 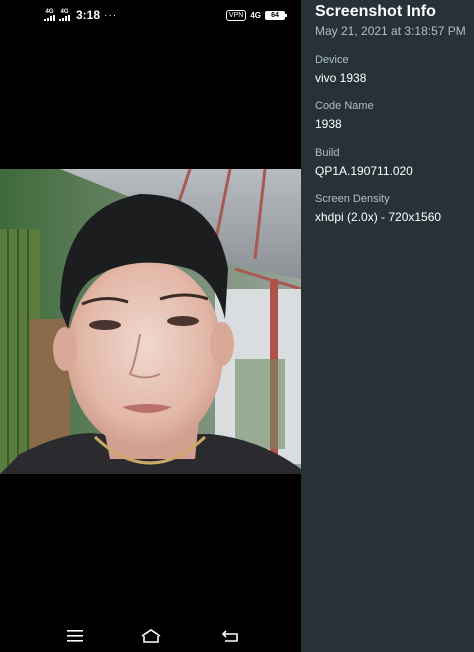 I want to click on status-right: VPN 4G 64, so click(x=256, y=15).